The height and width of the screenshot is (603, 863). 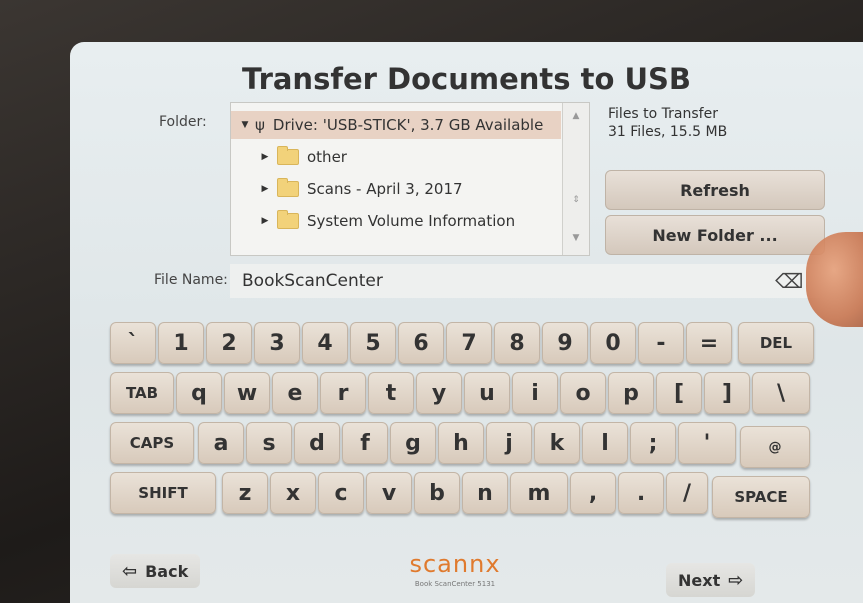 I want to click on key-left-bracket: [, so click(x=679, y=393).